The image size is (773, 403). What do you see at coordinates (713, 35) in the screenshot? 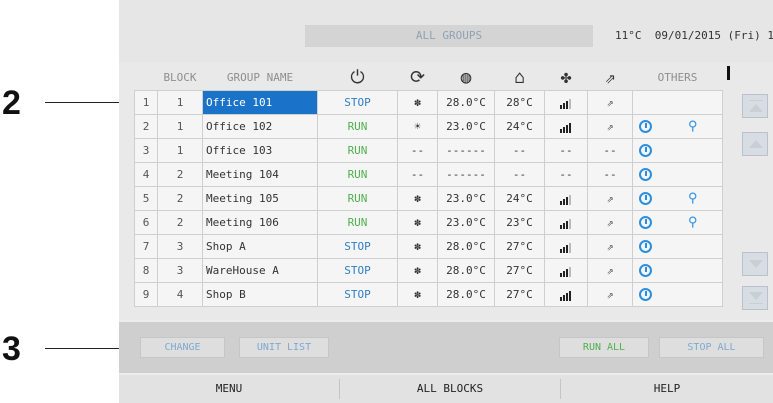
I see `date-time: 09/01/2015 (Fri) 16:1` at bounding box center [713, 35].